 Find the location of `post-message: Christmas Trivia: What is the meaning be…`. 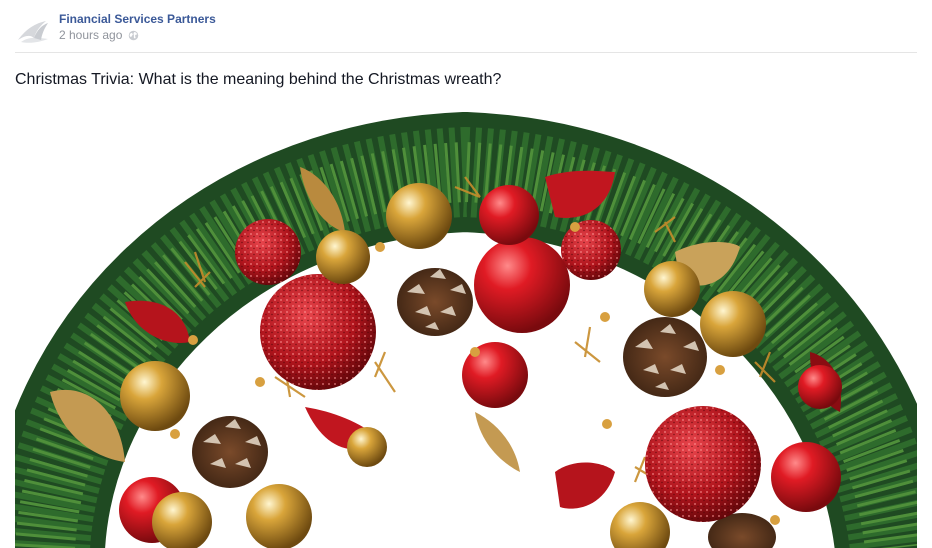

post-message: Christmas Trivia: What is the meaning be… is located at coordinates (258, 79).